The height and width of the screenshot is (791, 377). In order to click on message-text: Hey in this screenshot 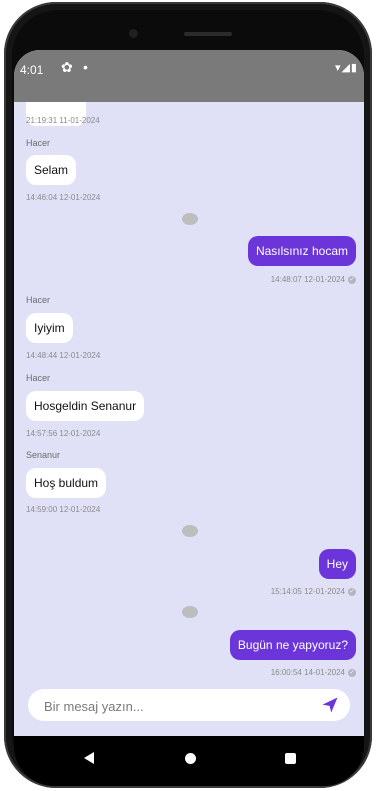, I will do `click(337, 564)`.